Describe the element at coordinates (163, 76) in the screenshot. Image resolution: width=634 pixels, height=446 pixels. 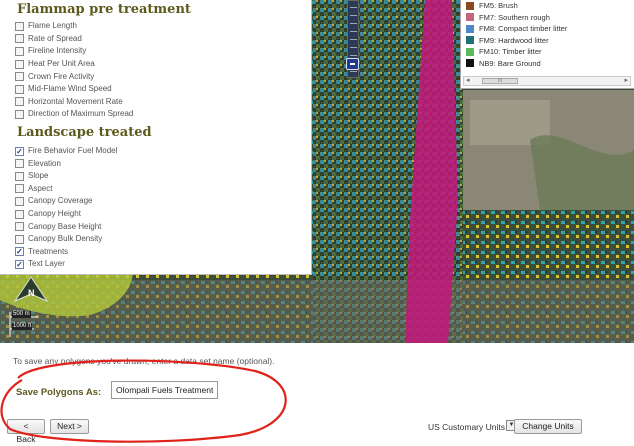
I see `flammap-option: Crown Fire Activity` at that location.